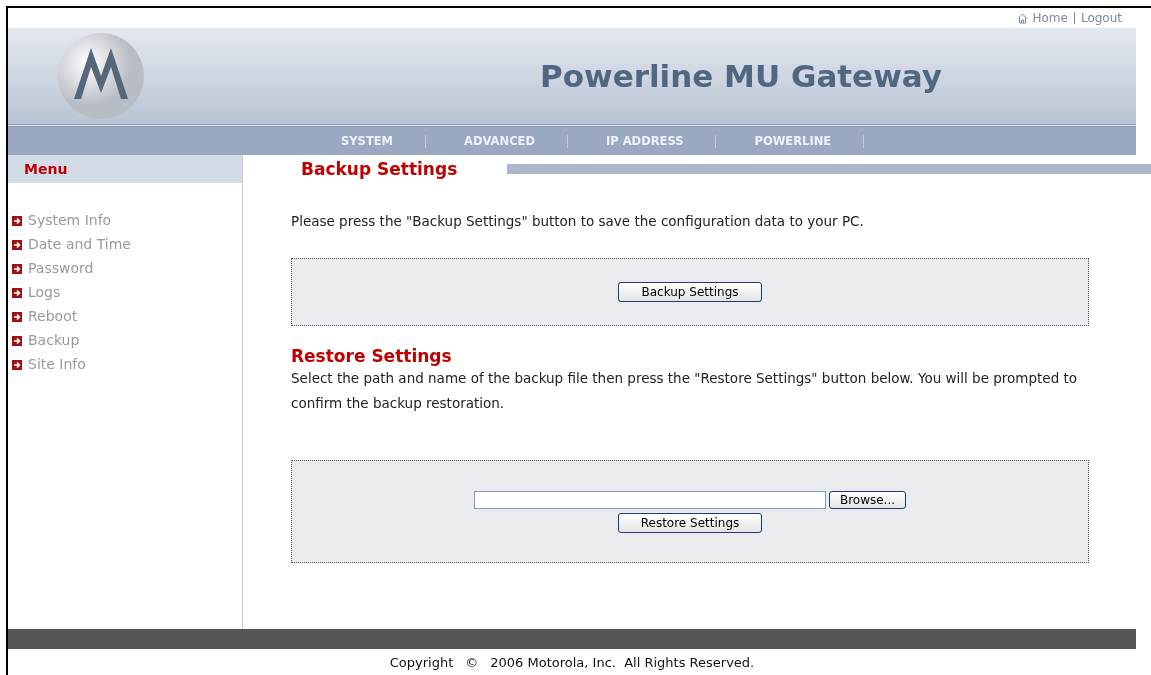 Image resolution: width=1151 pixels, height=675 pixels. I want to click on restore-instructions: Select the path and name of the backup file then press the "Restore Settings" button below. You will be prompted to confirm the backup restoration., so click(685, 391).